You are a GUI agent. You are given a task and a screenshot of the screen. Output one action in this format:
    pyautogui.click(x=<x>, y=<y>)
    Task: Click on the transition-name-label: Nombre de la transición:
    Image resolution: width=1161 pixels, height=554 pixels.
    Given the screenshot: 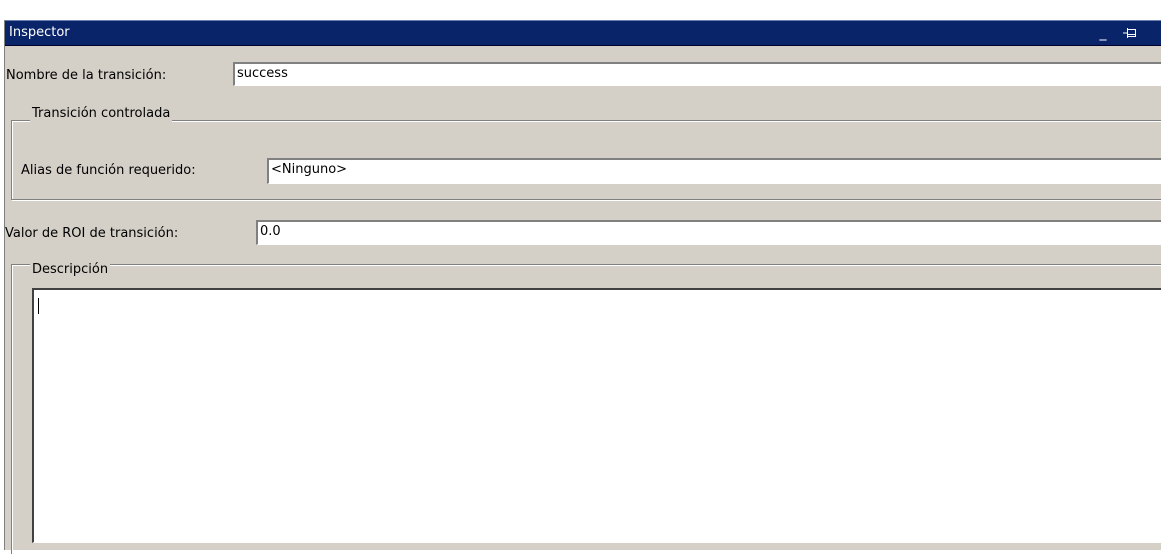 What is the action you would take?
    pyautogui.click(x=86, y=75)
    